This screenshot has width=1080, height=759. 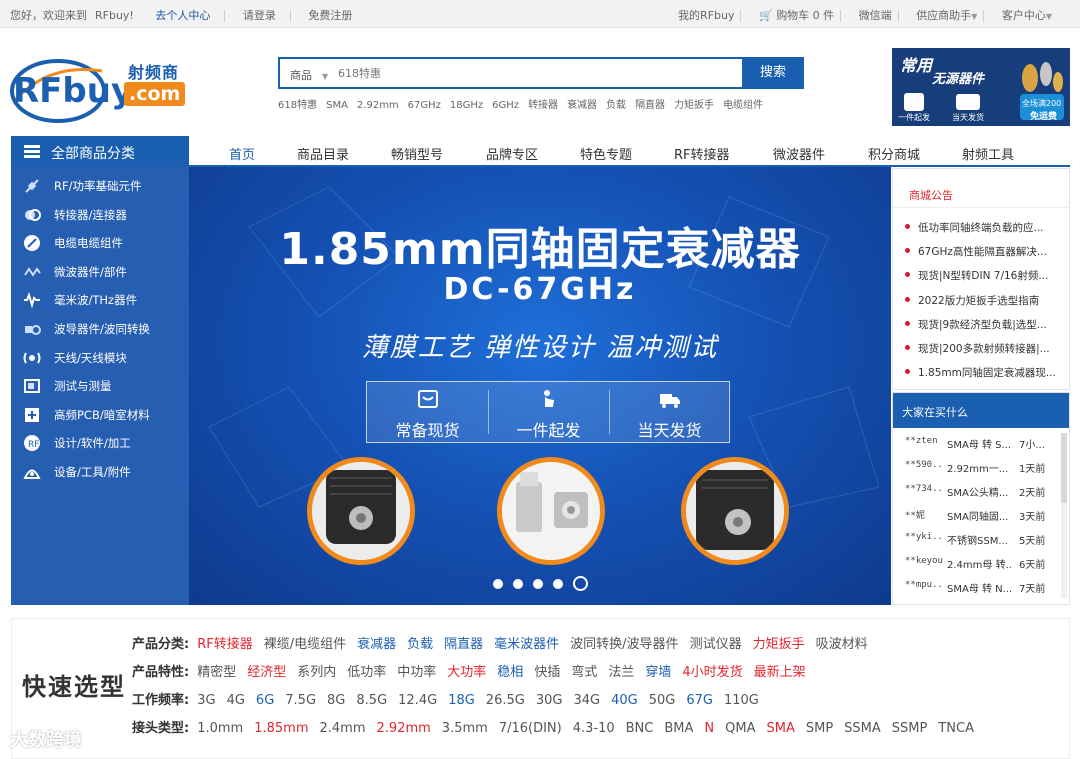 I want to click on hot-keyword-link: 电缆组件, so click(x=743, y=105).